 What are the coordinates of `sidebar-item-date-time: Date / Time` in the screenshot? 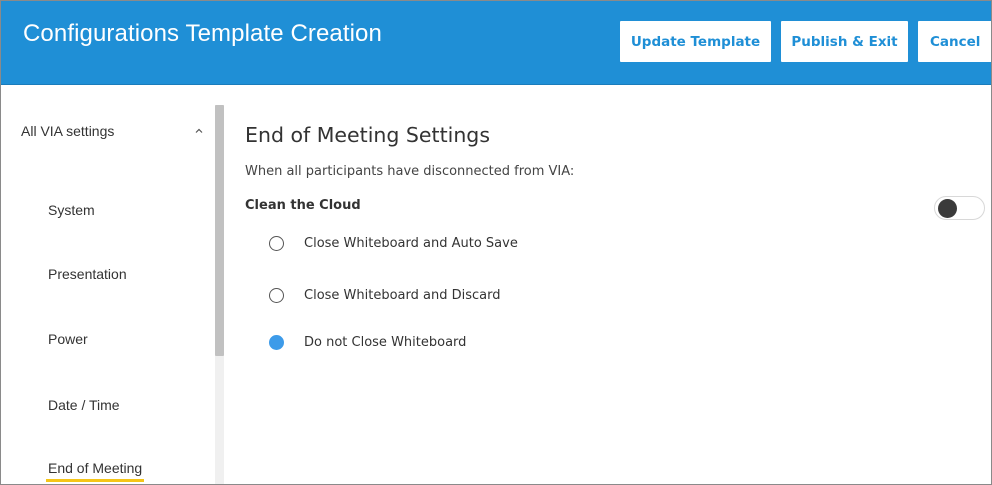 It's located at (84, 405).